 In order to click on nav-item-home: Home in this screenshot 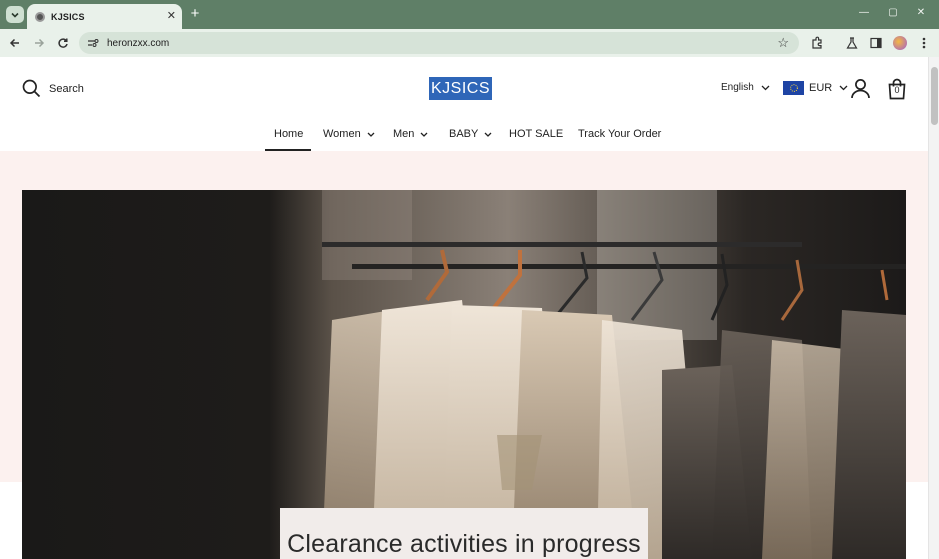, I will do `click(288, 134)`.